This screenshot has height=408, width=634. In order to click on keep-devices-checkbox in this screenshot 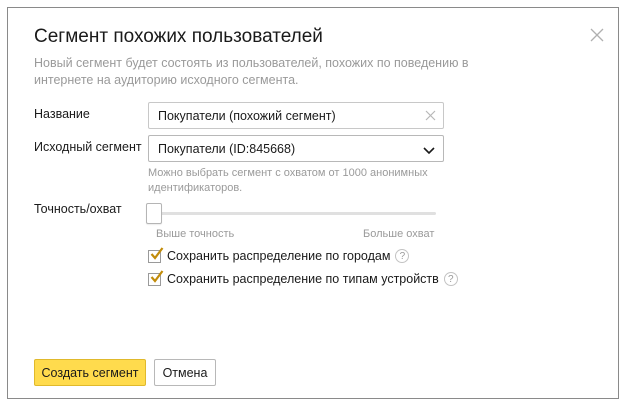, I will do `click(156, 277)`.